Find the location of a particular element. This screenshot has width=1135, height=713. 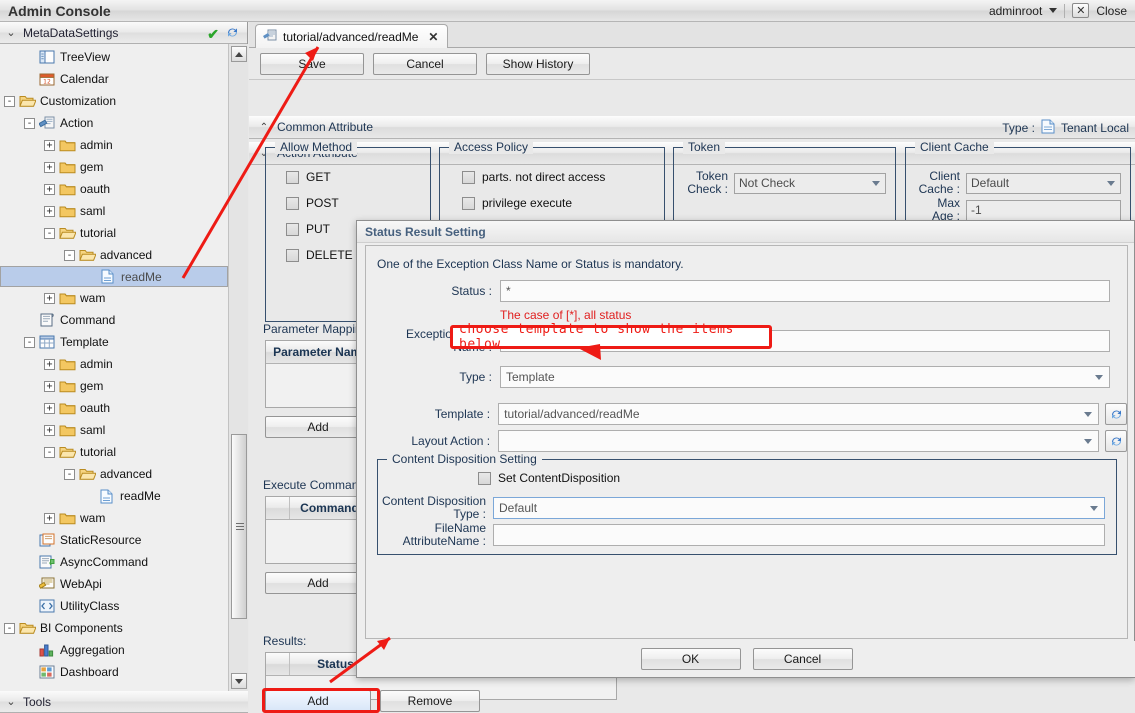

sidebar-header-metadatasettings: ⌄ MetaDataSettings ✔ is located at coordinates (123, 33).